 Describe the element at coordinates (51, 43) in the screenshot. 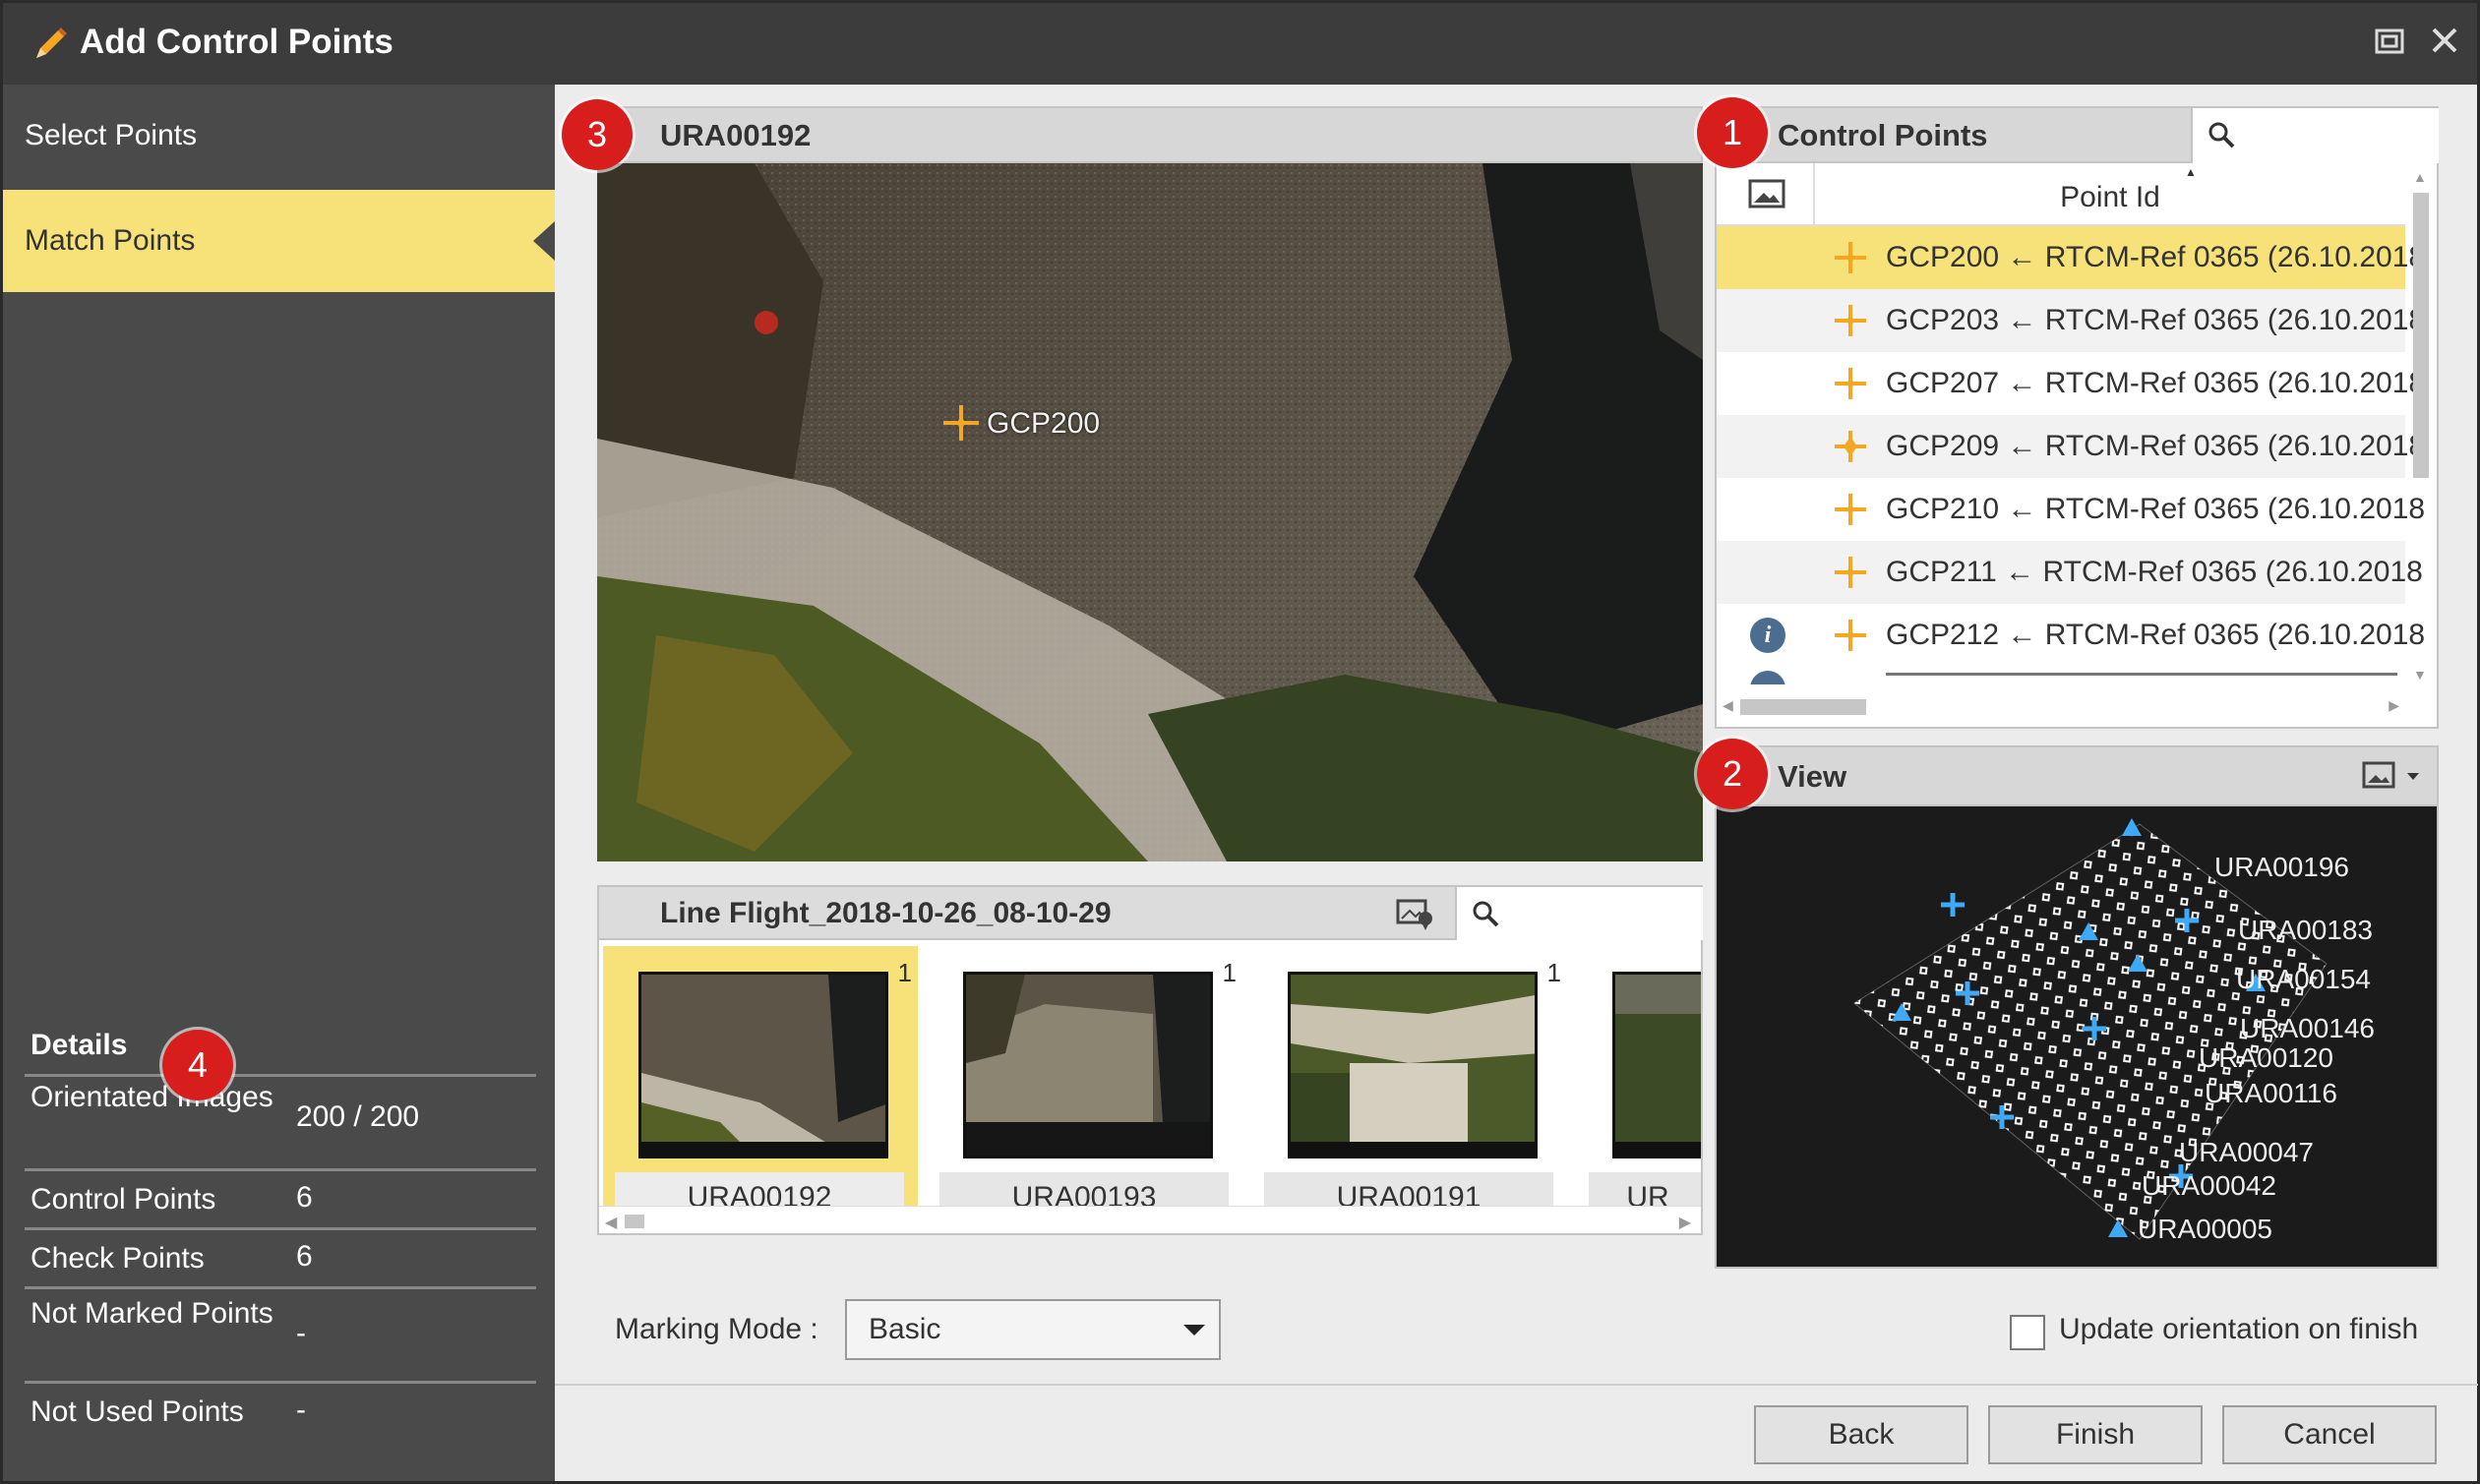

I see `pencil-icon` at that location.